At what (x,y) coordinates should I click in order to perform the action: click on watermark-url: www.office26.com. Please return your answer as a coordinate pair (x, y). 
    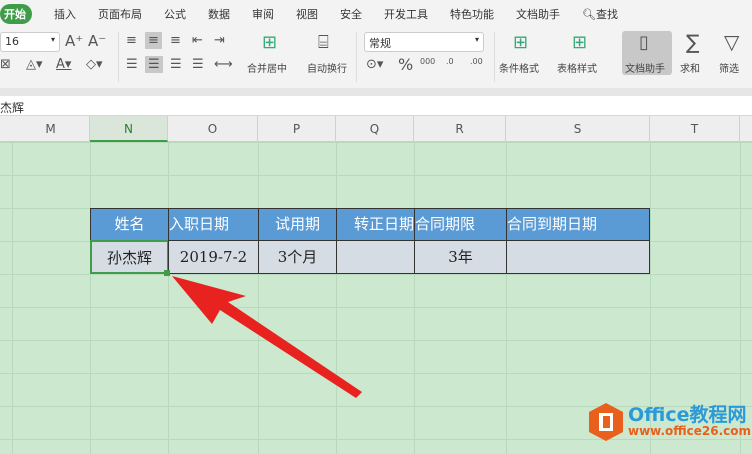
    Looking at the image, I should click on (690, 431).